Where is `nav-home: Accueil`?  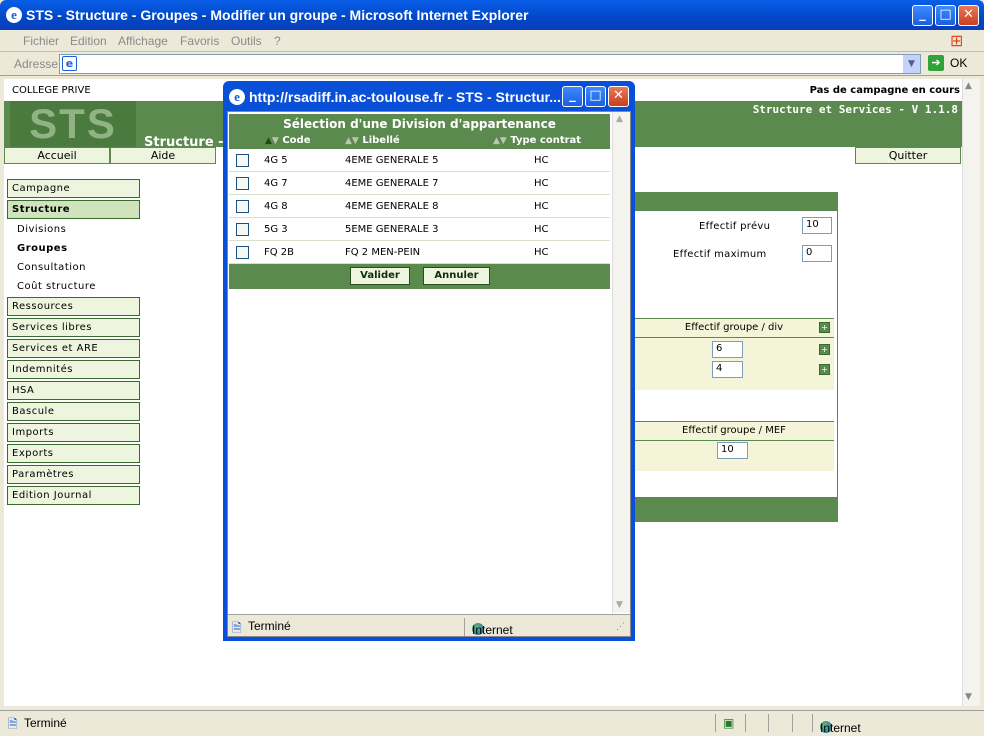 nav-home: Accueil is located at coordinates (57, 155).